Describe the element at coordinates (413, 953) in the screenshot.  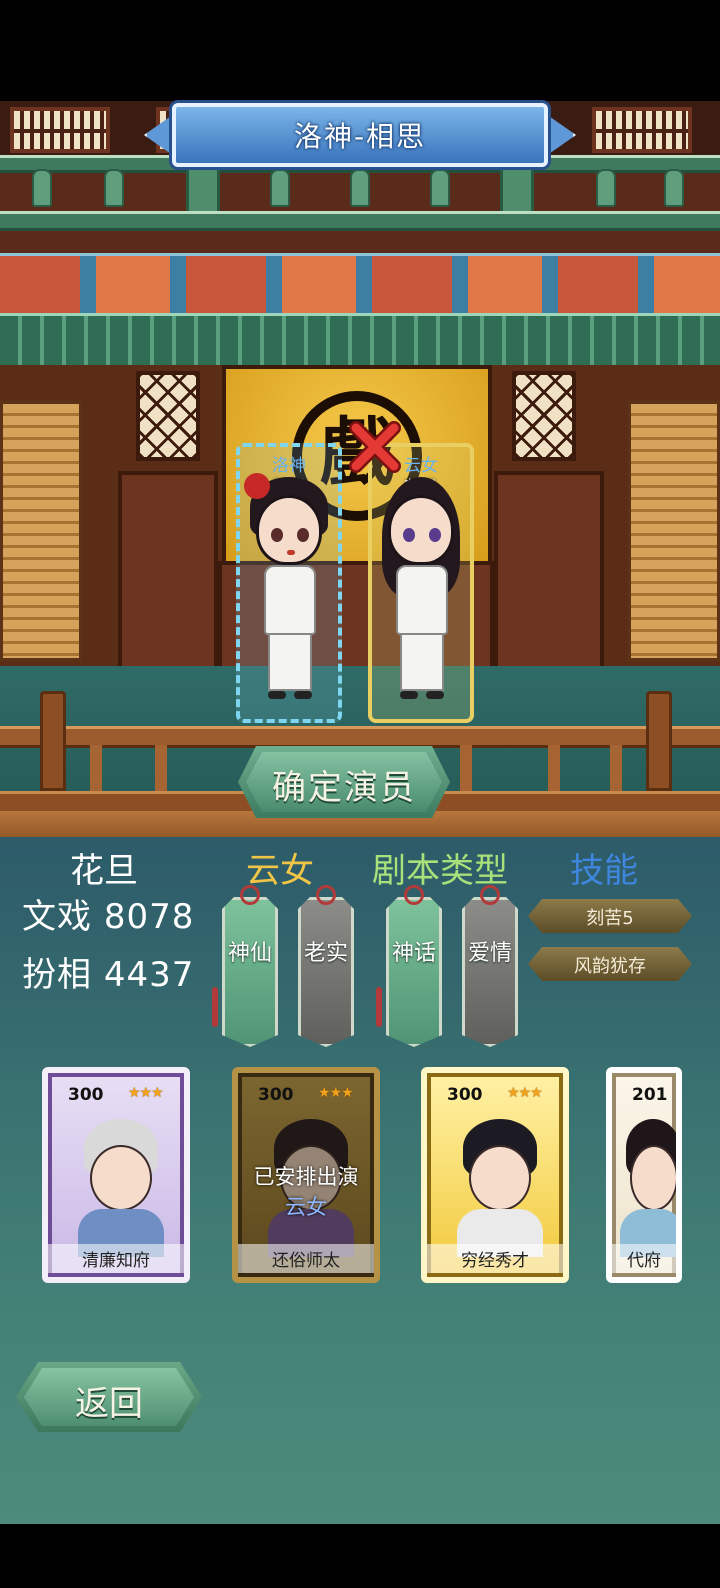
I see `script-type-text: 神话` at that location.